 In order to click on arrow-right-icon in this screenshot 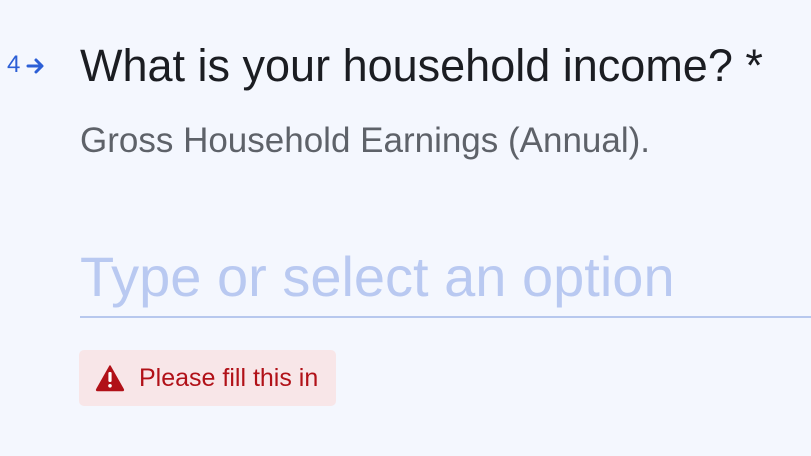, I will do `click(35, 65)`.